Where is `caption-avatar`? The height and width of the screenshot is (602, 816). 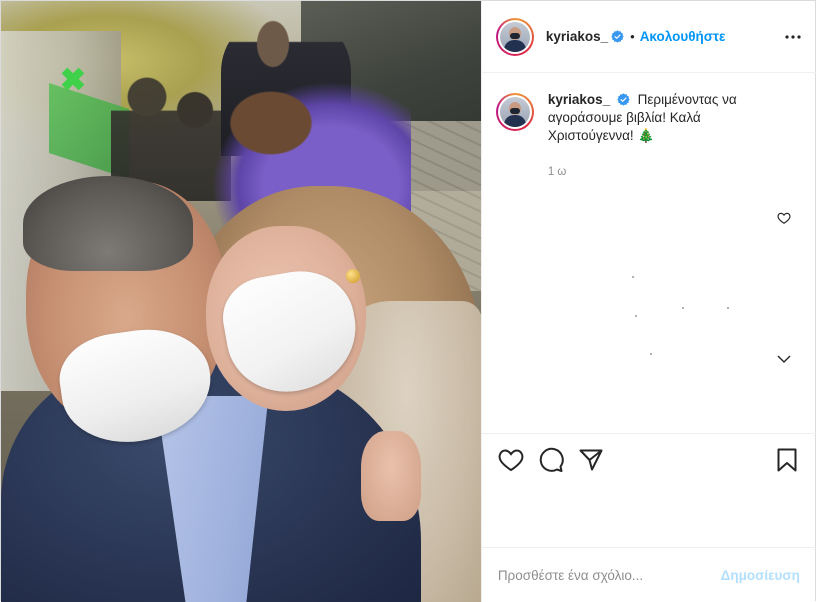 caption-avatar is located at coordinates (514, 112).